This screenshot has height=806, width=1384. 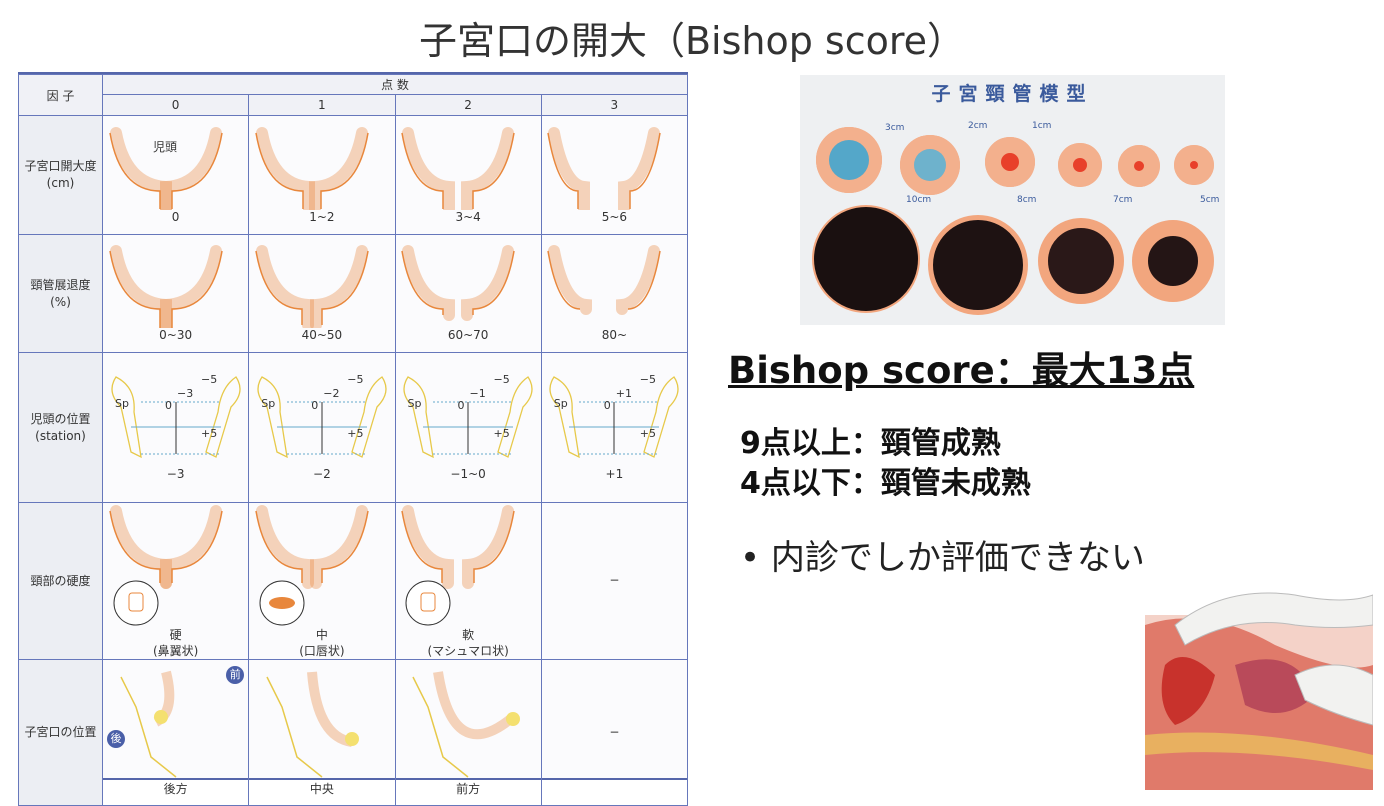 I want to click on score-cell: 硬 (鼻翼状), so click(x=175, y=581).